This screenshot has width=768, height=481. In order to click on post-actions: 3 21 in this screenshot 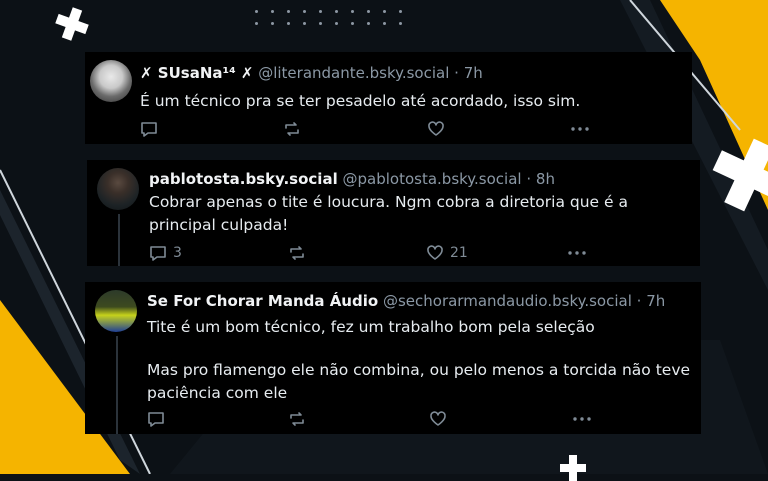, I will do `click(419, 254)`.